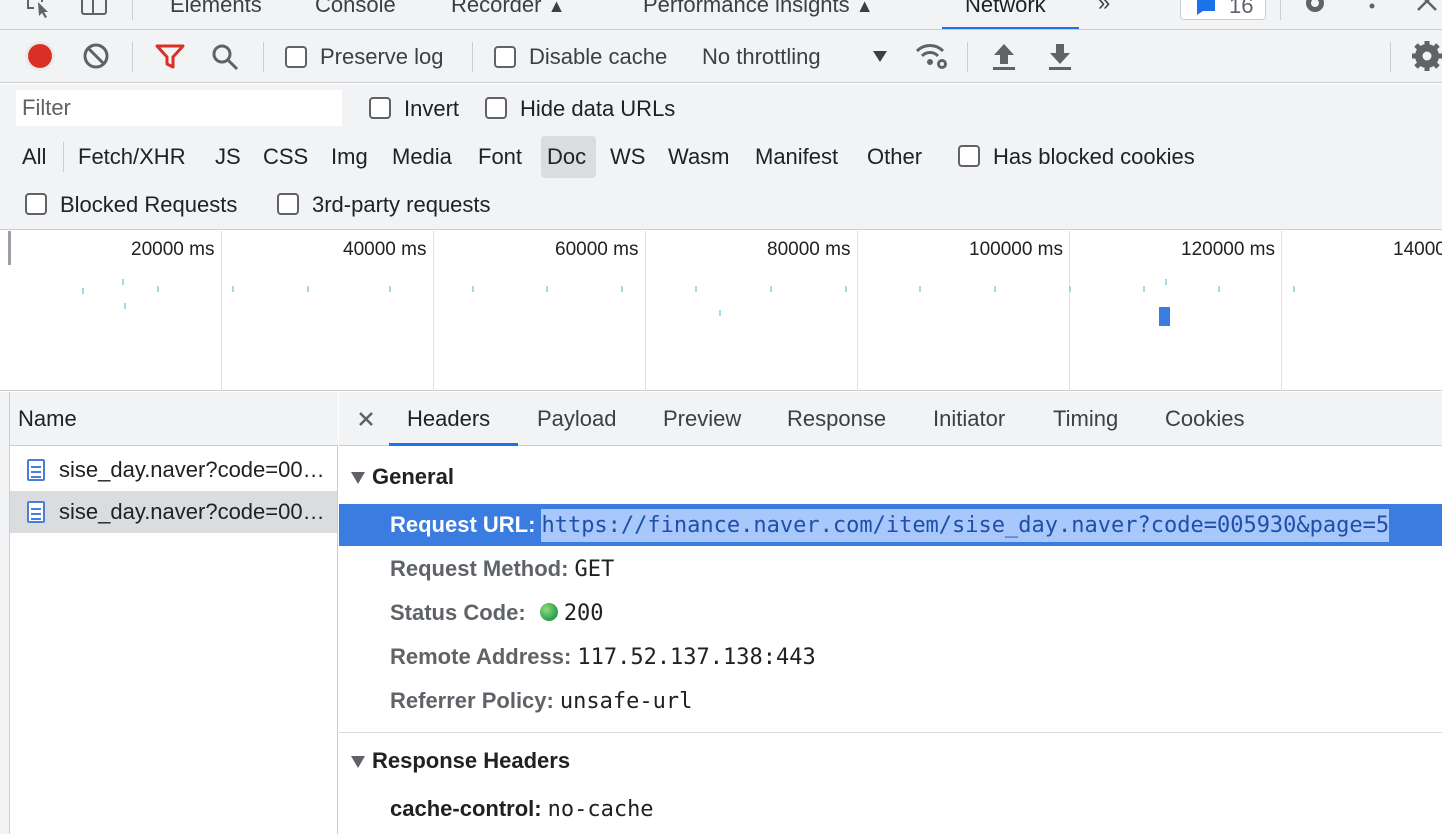  Describe the element at coordinates (597, 249) in the screenshot. I see `timeline-tick-label: 60000 ms` at that location.